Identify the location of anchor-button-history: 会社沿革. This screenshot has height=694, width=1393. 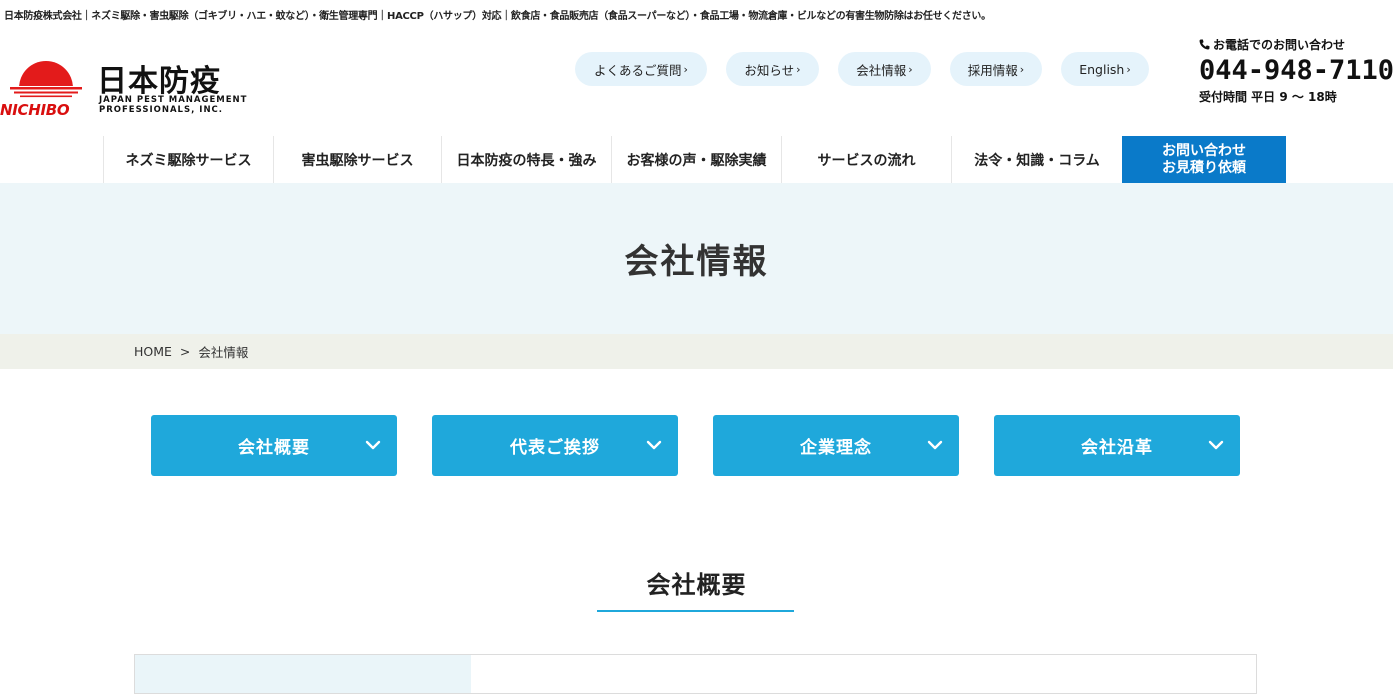
(1117, 445).